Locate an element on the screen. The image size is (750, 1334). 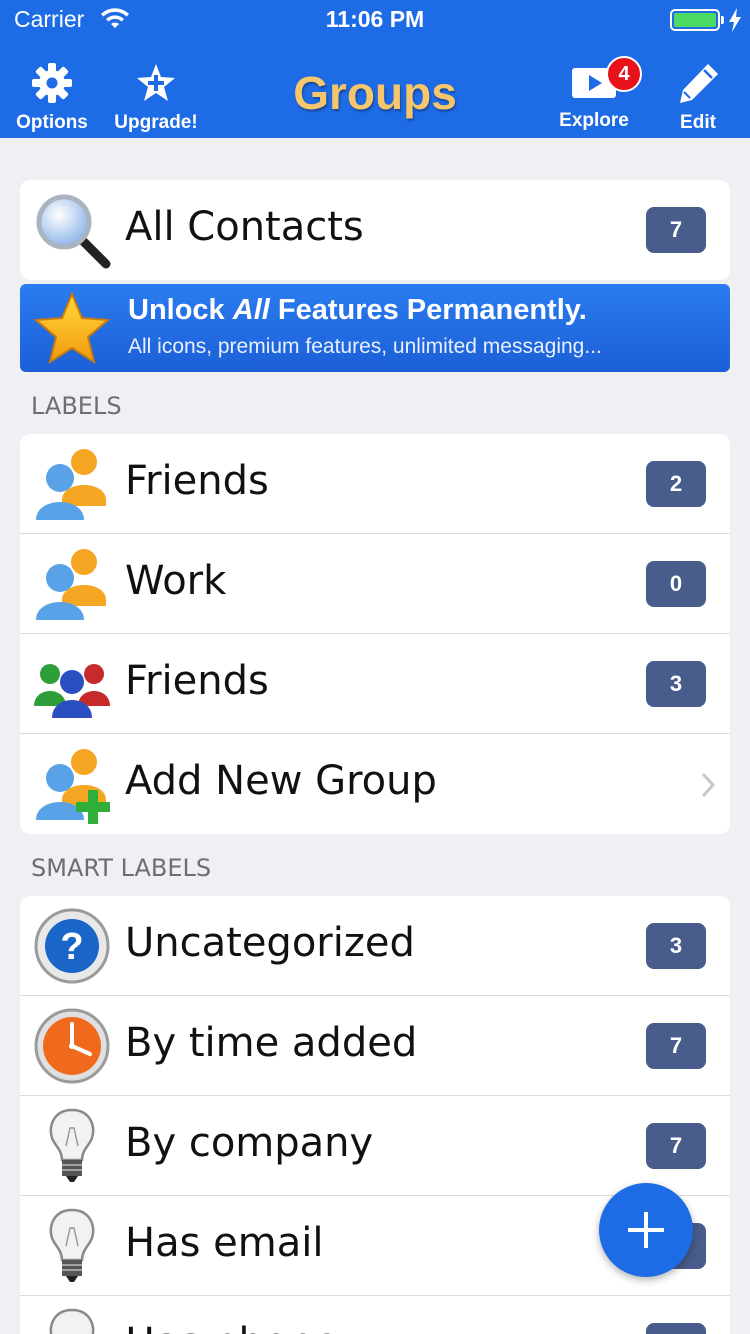
all-contacts-row: All Contacts 7 is located at coordinates (375, 230).